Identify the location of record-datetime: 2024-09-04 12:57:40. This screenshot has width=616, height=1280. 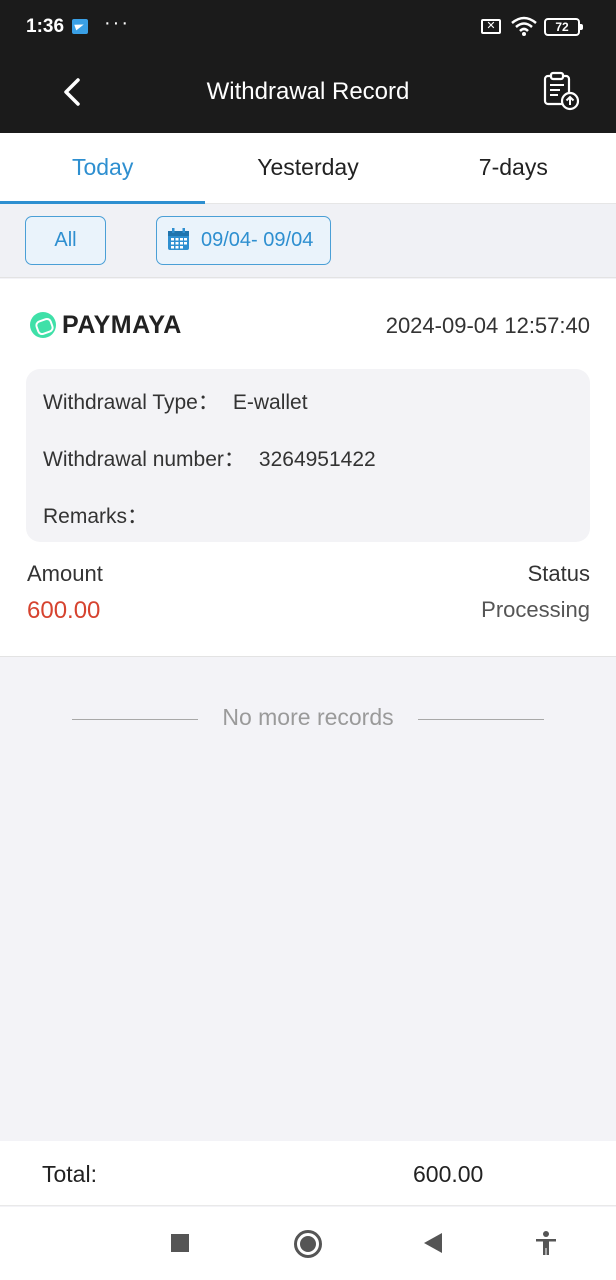
(487, 325).